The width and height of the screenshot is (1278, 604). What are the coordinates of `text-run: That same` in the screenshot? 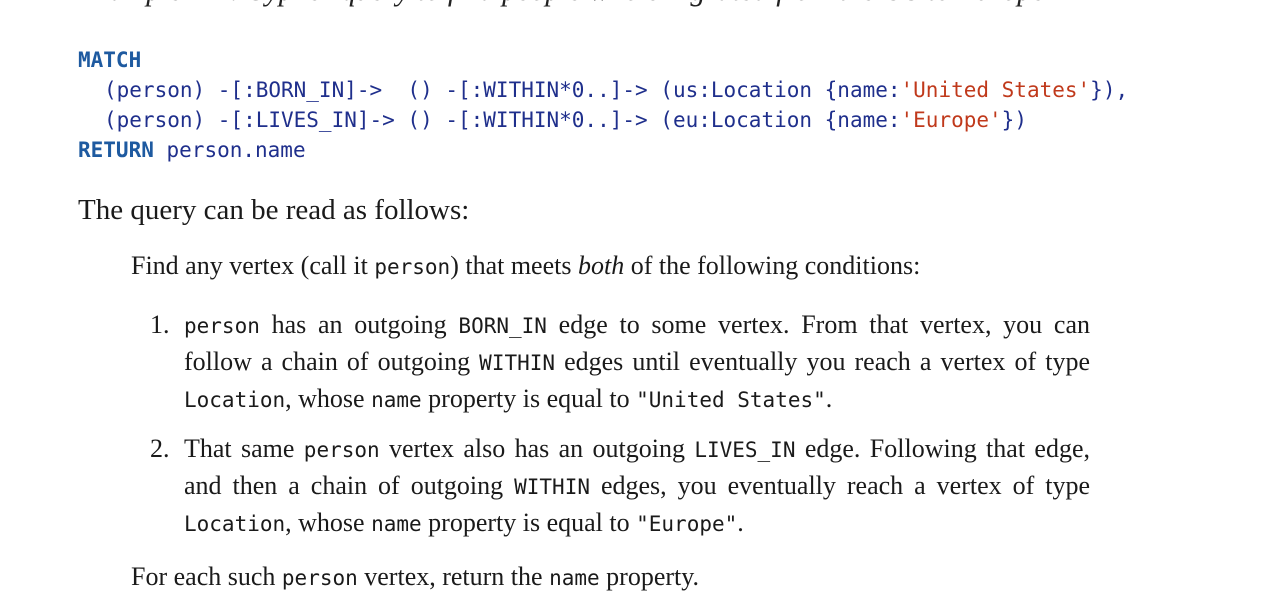 It's located at (244, 448).